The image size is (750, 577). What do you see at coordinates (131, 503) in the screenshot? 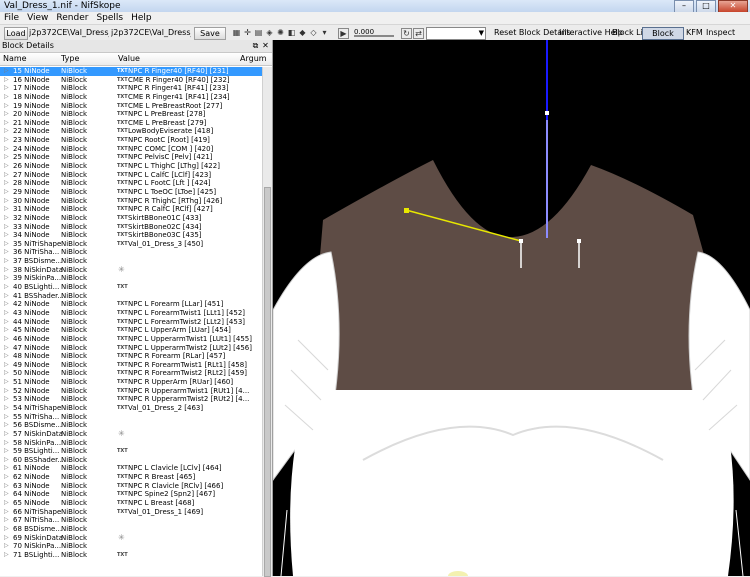
I see `table-row: ▷ 65 NiNode NiBlock TXT NPC L Breast [468]` at bounding box center [131, 503].